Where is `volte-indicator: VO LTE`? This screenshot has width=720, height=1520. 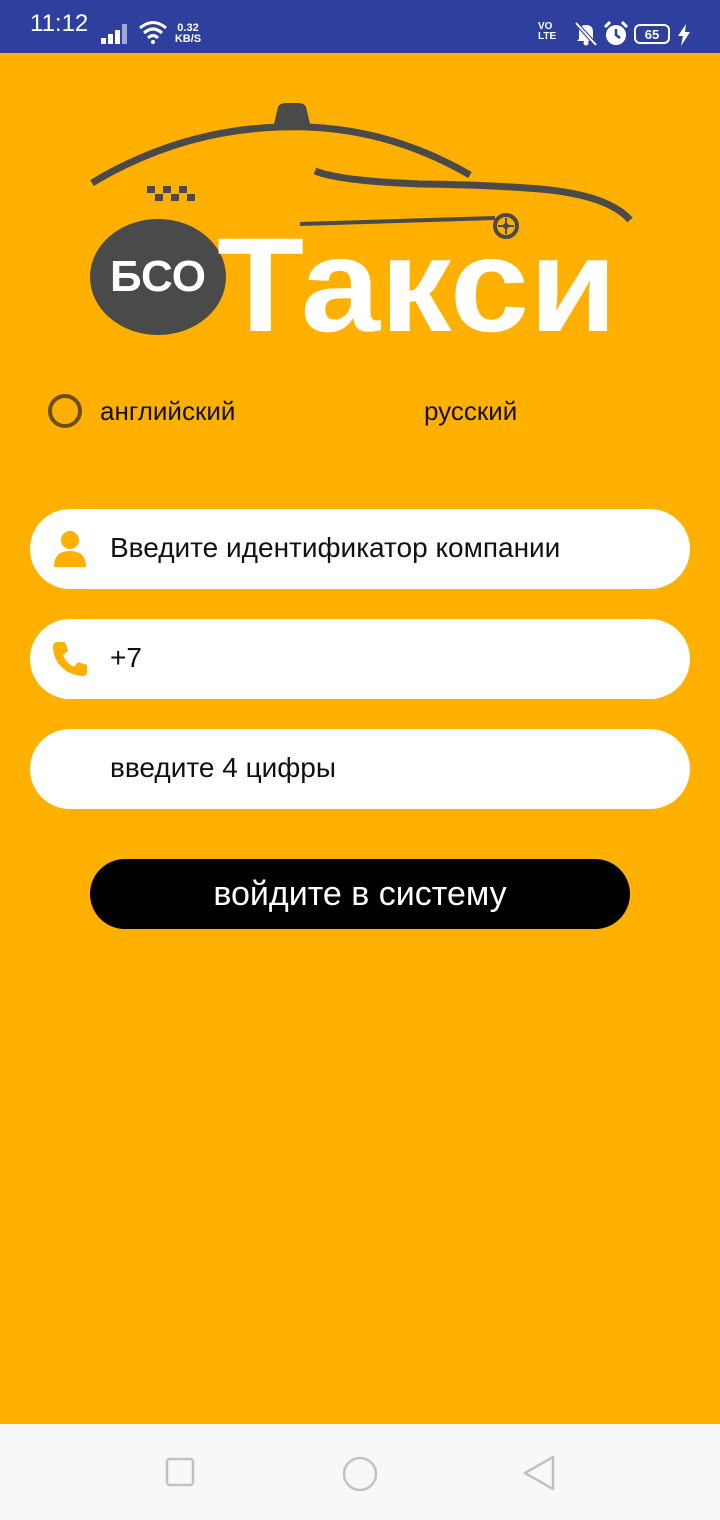
volte-indicator: VO LTE is located at coordinates (547, 31).